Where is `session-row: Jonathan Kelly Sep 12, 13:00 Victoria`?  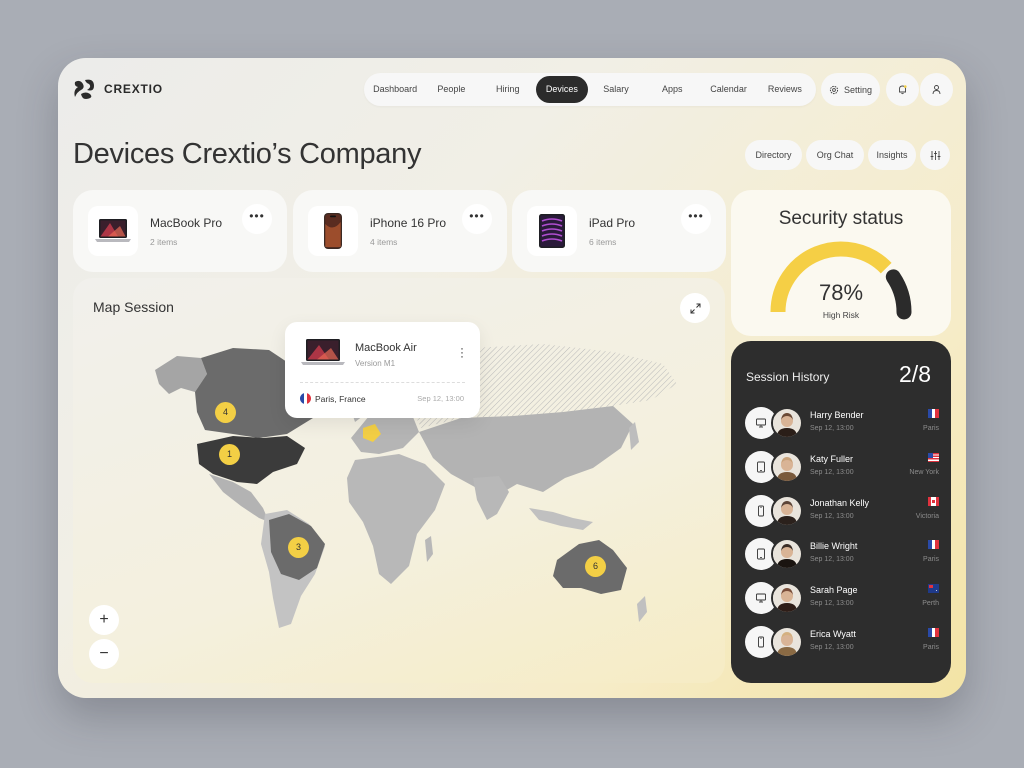 session-row: Jonathan Kelly Sep 12, 13:00 Victoria is located at coordinates (843, 510).